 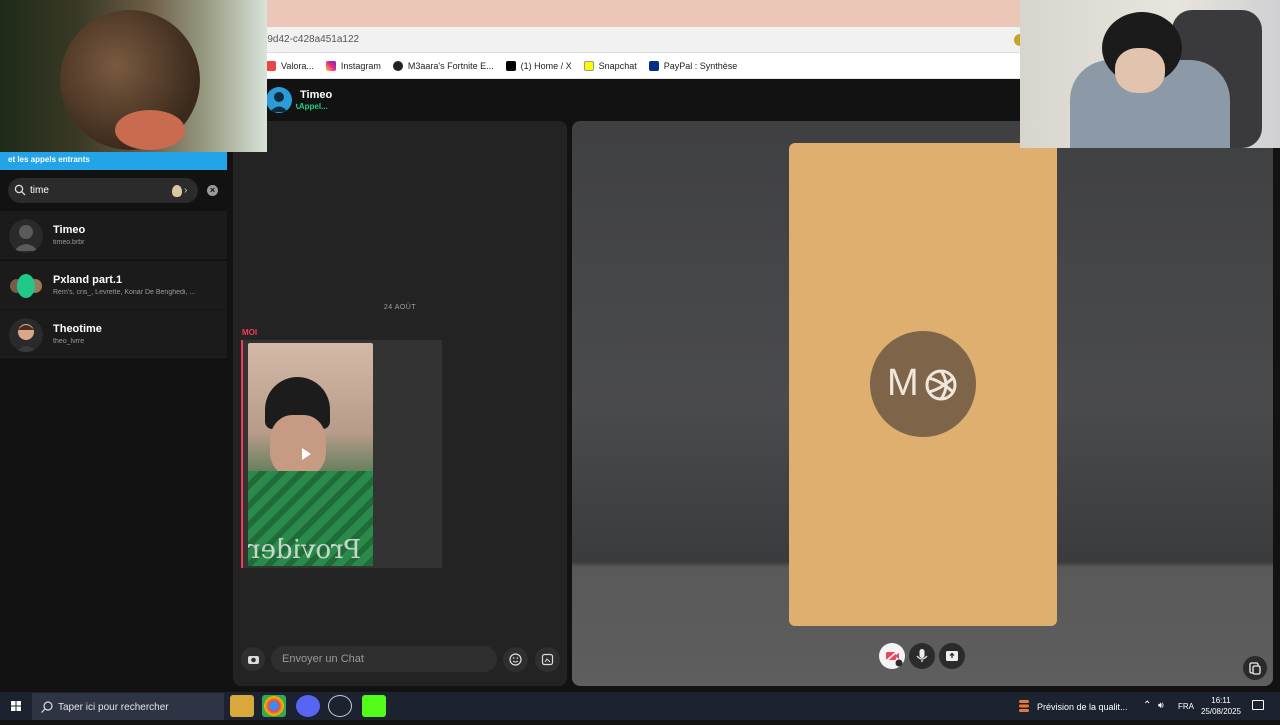 What do you see at coordinates (69, 242) in the screenshot?
I see `contact-username: timeo.brbr` at bounding box center [69, 242].